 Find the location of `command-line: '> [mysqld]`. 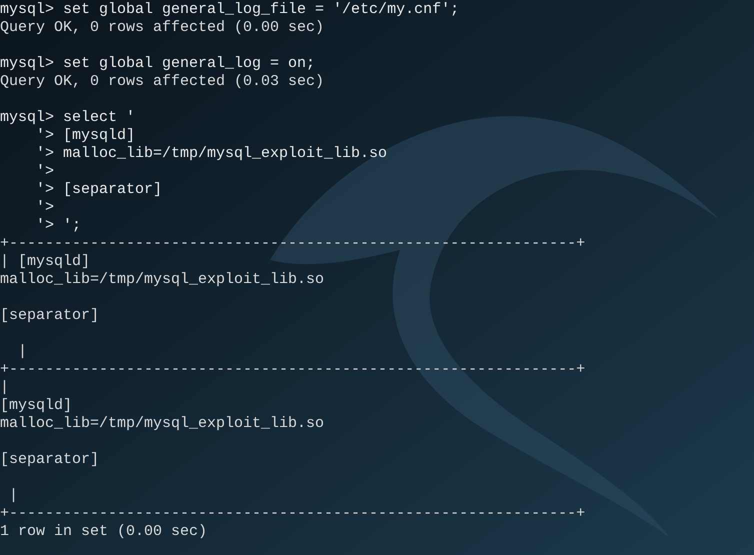

command-line: '> [mysqld] is located at coordinates (85, 136).